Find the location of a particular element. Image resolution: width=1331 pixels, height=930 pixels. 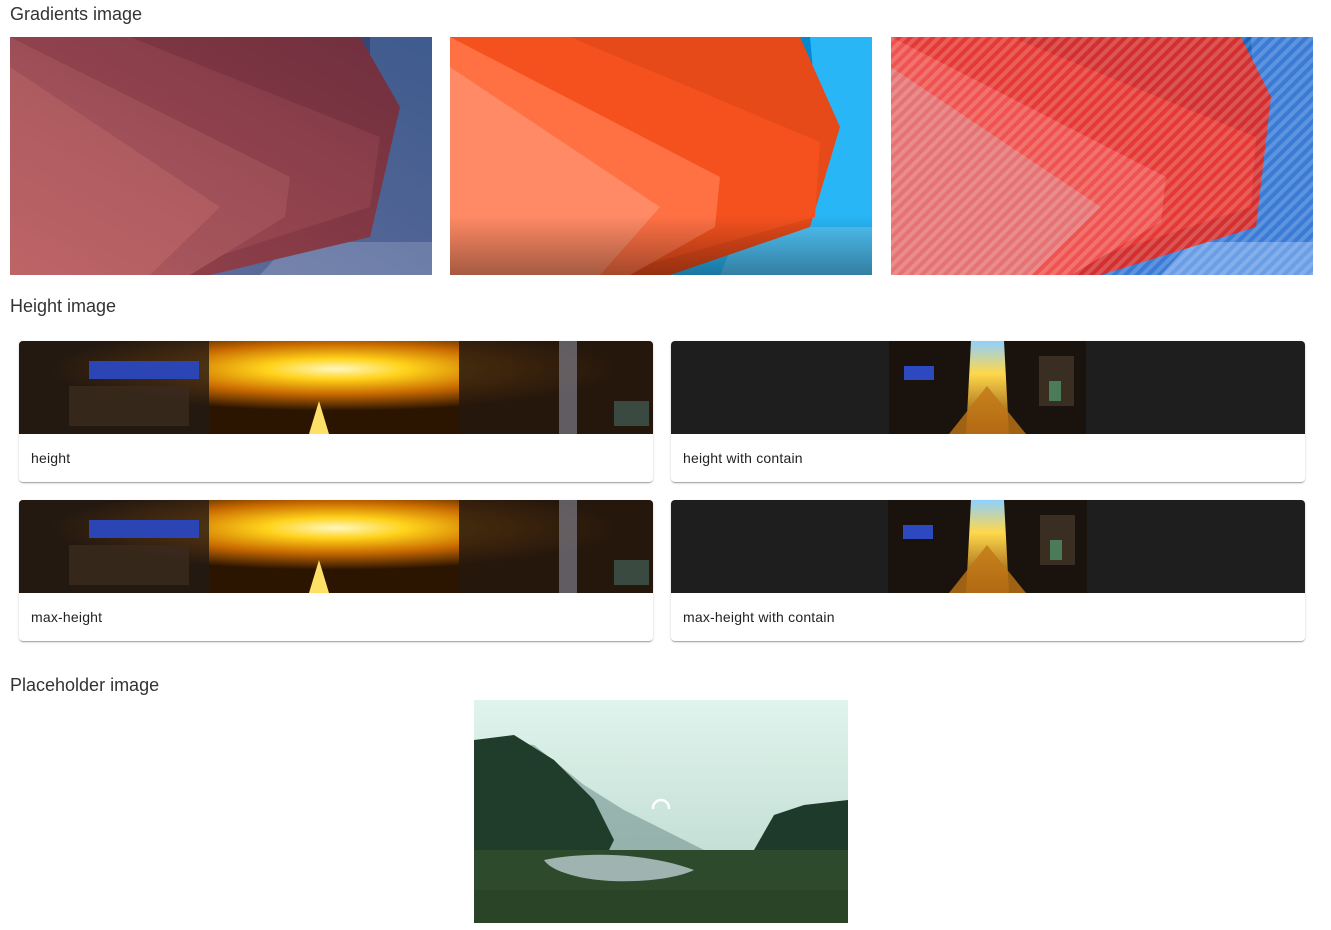

gradients-heading: Gradients image is located at coordinates (76, 14).